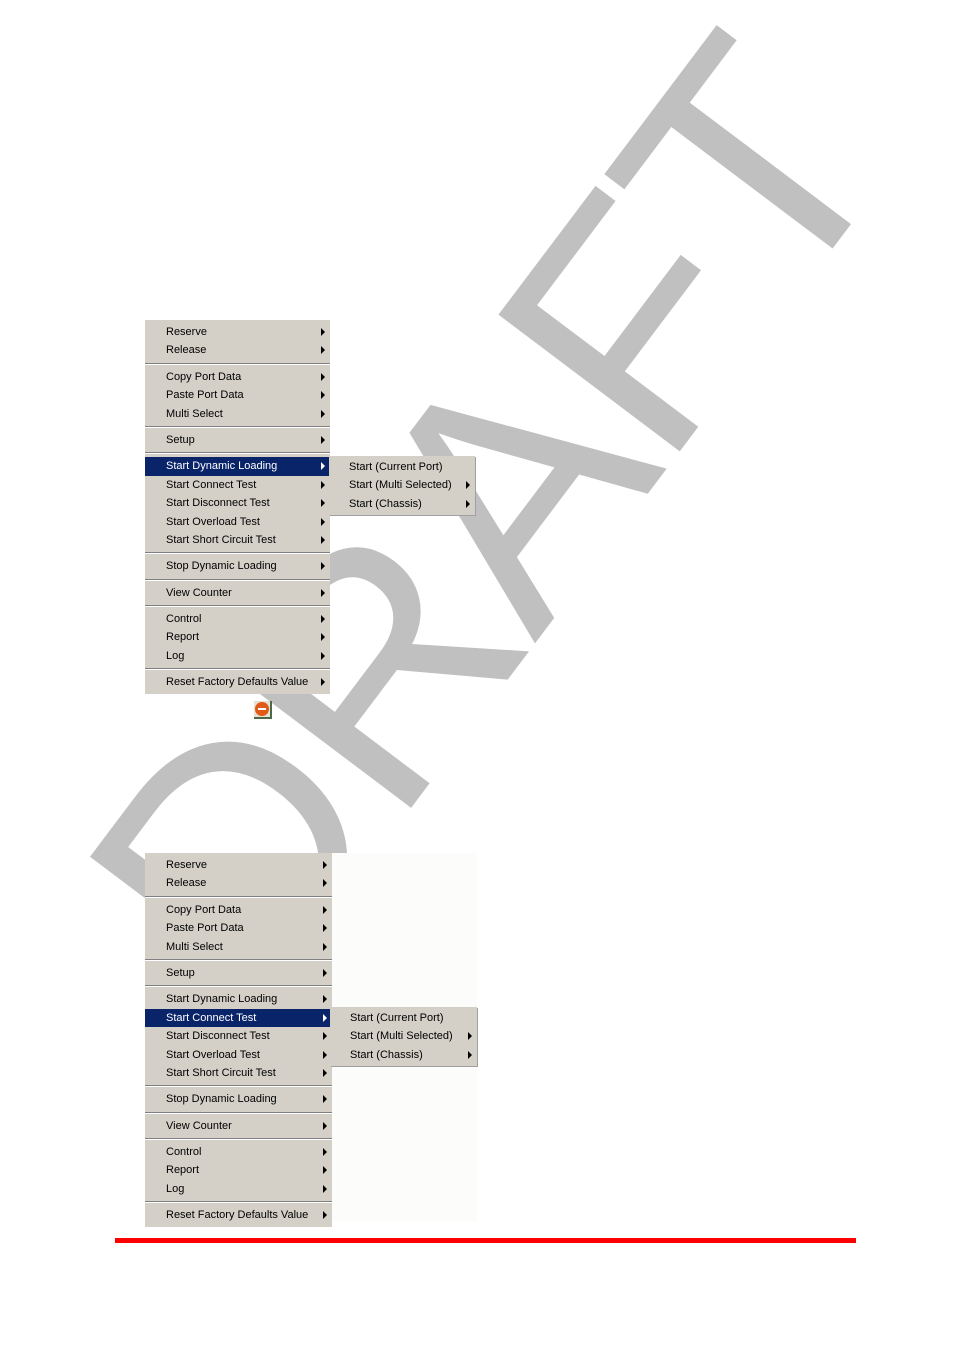 The image size is (954, 1350). Describe the element at coordinates (485, 1240) in the screenshot. I see `footer-rule` at that location.